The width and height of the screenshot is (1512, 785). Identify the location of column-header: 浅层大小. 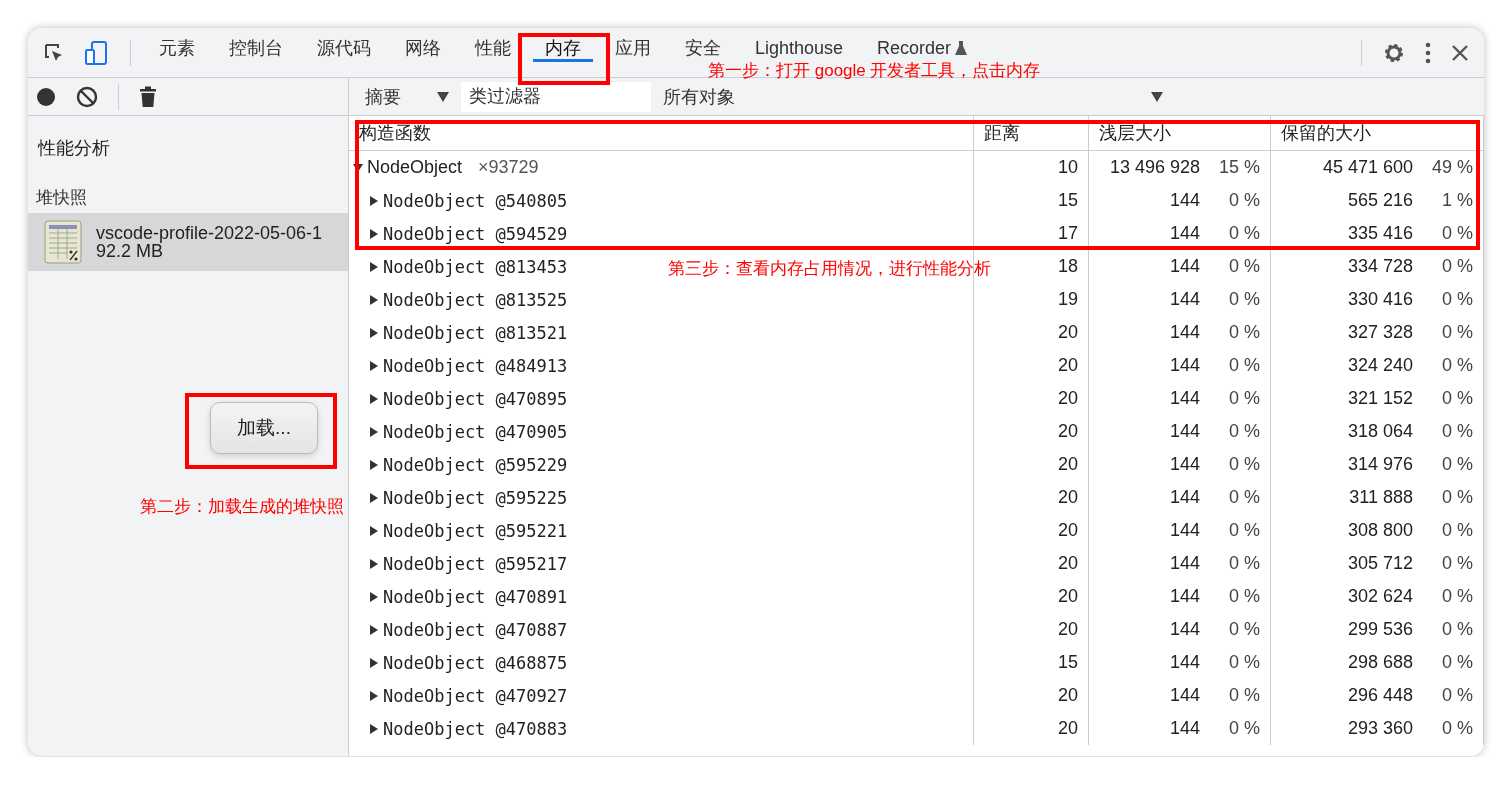
(1180, 133).